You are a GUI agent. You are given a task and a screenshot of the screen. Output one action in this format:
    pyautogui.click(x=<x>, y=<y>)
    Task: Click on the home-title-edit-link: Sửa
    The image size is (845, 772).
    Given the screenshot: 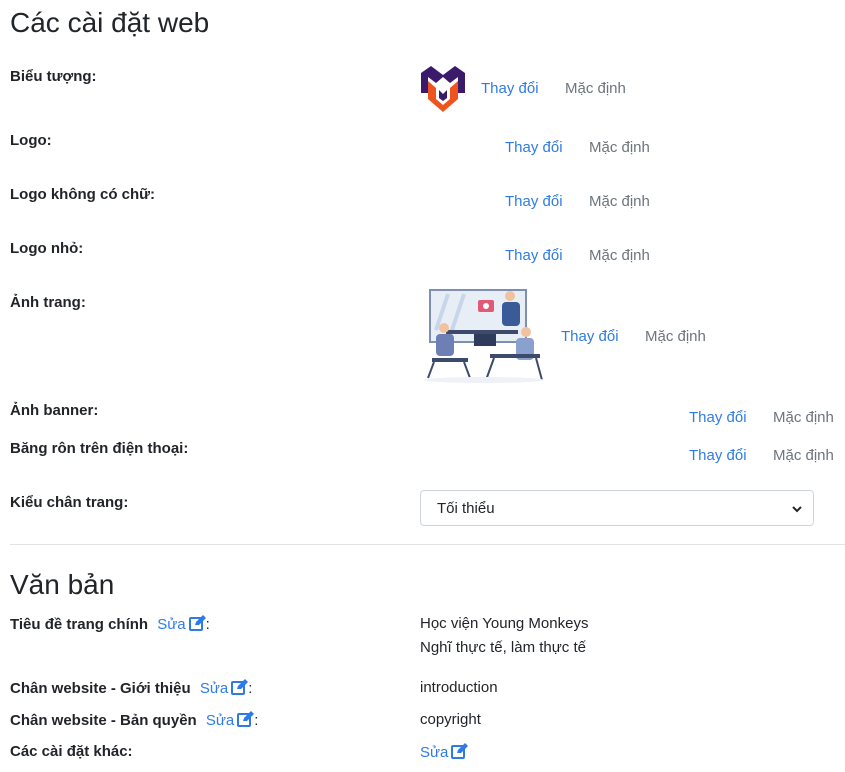 What is the action you would take?
    pyautogui.click(x=181, y=625)
    